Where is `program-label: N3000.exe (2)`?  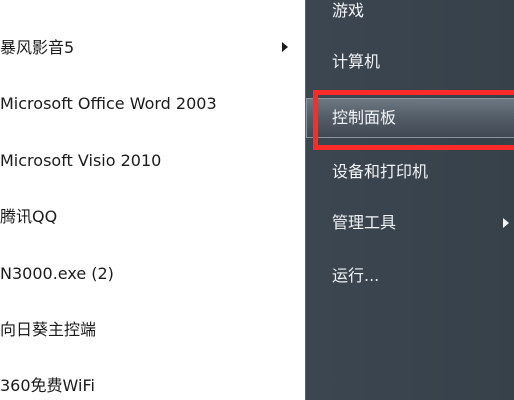 program-label: N3000.exe (2) is located at coordinates (57, 273).